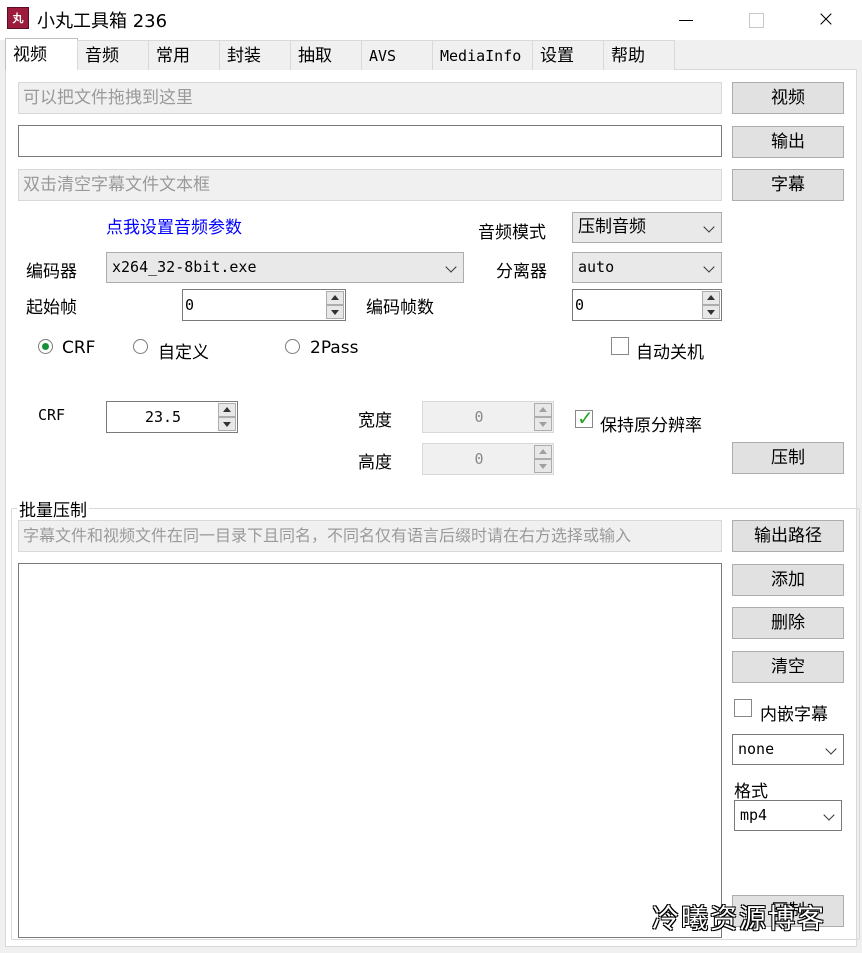 The image size is (862, 953). Describe the element at coordinates (285, 267) in the screenshot. I see `encoder-select: x264_32-8bit.exe` at that location.